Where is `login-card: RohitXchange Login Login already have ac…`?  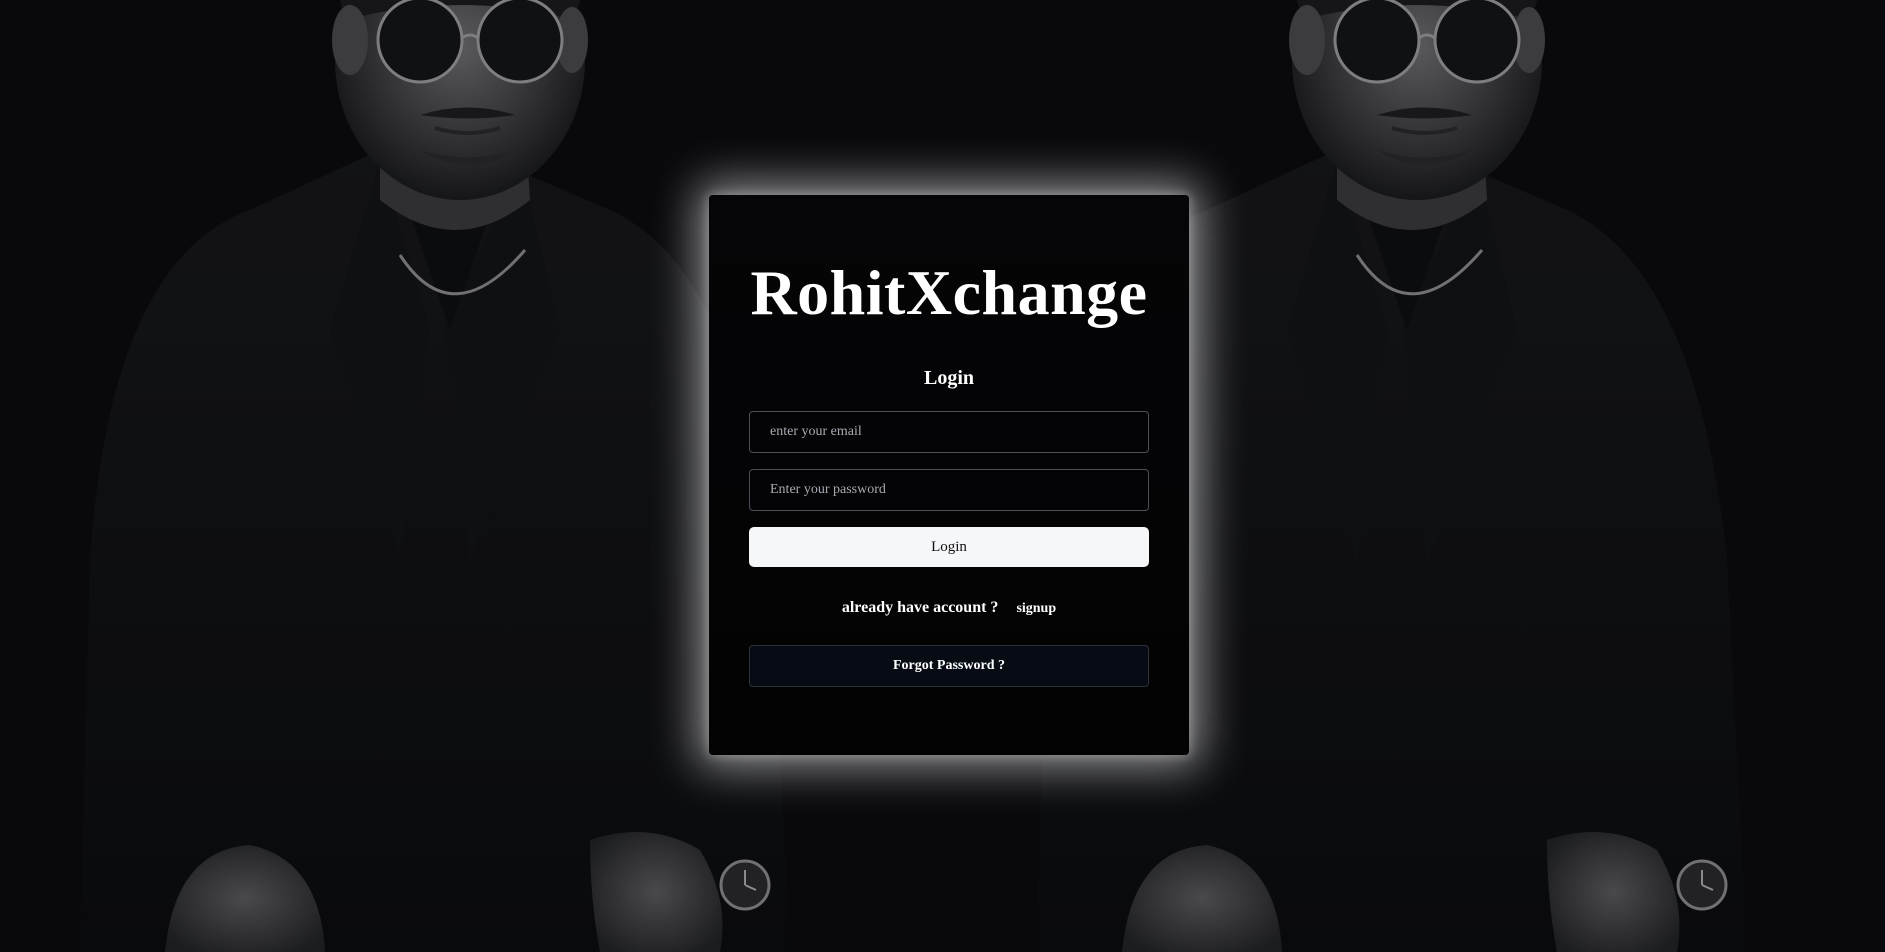
login-card: RohitXchange Login Login already have ac… is located at coordinates (949, 475).